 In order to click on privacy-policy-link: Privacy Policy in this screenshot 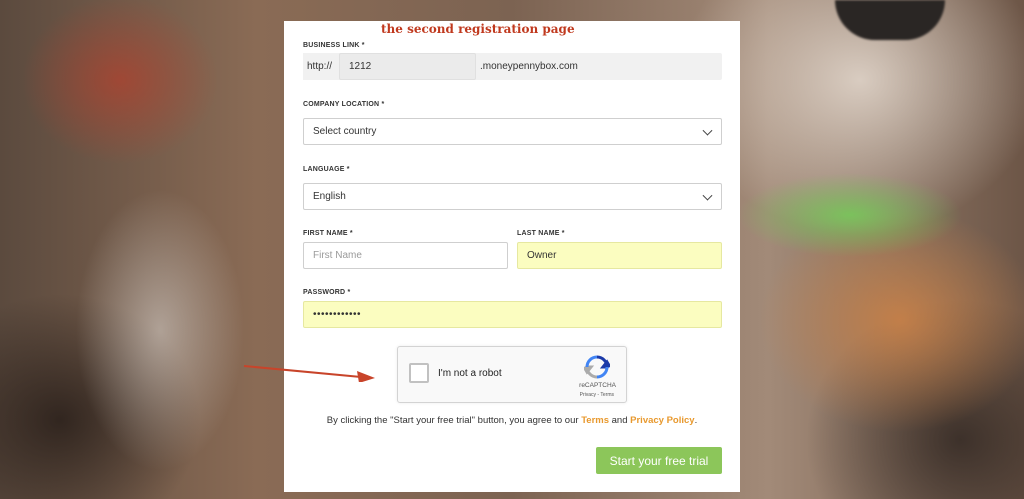, I will do `click(662, 420)`.